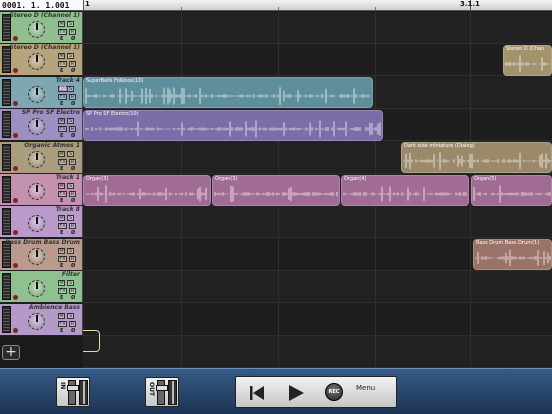 This screenshot has height=414, width=552. What do you see at coordinates (63, 88) in the screenshot?
I see `pz-badge: PZ` at bounding box center [63, 88].